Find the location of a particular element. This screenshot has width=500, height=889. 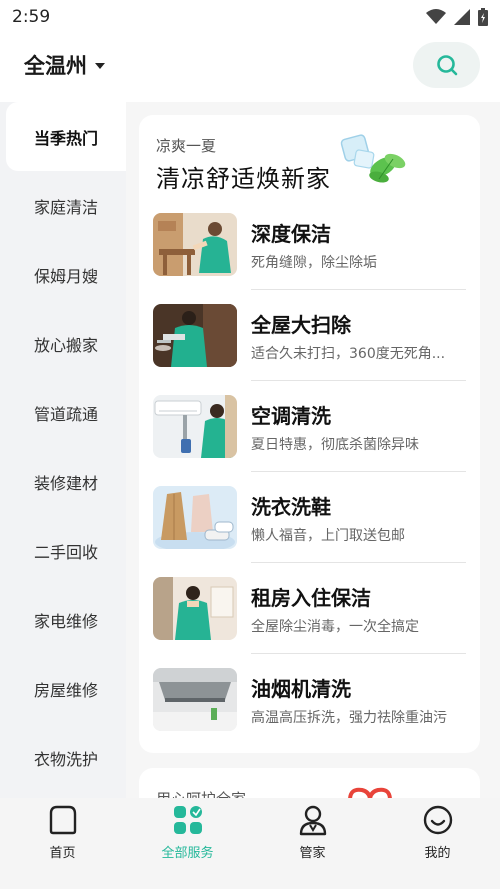

service-name: 空调清洗 is located at coordinates (291, 416).